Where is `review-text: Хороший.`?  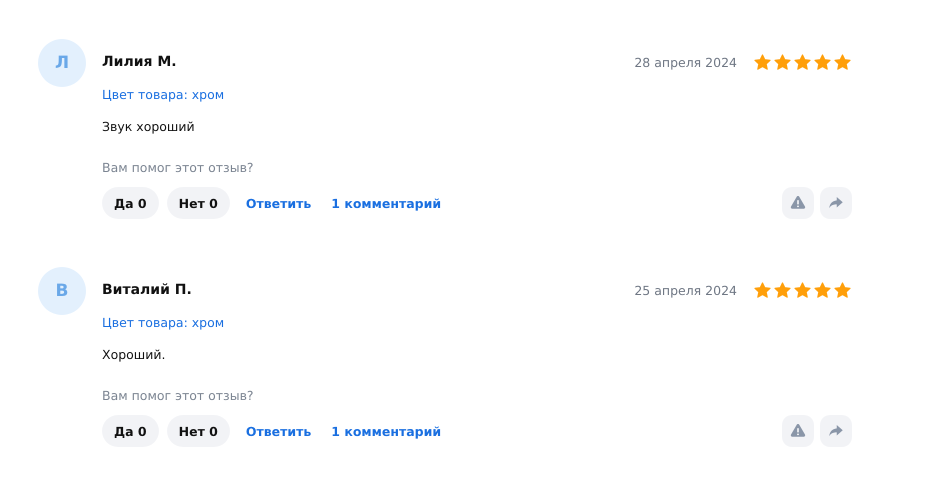 review-text: Хороший. is located at coordinates (134, 354).